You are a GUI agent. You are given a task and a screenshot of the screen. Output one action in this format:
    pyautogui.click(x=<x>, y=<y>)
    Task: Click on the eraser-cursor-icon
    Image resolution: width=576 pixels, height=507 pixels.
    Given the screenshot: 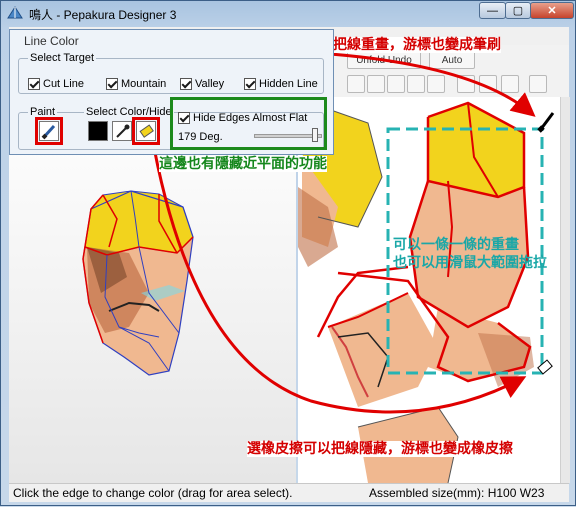 What is the action you would take?
    pyautogui.click(x=545, y=367)
    